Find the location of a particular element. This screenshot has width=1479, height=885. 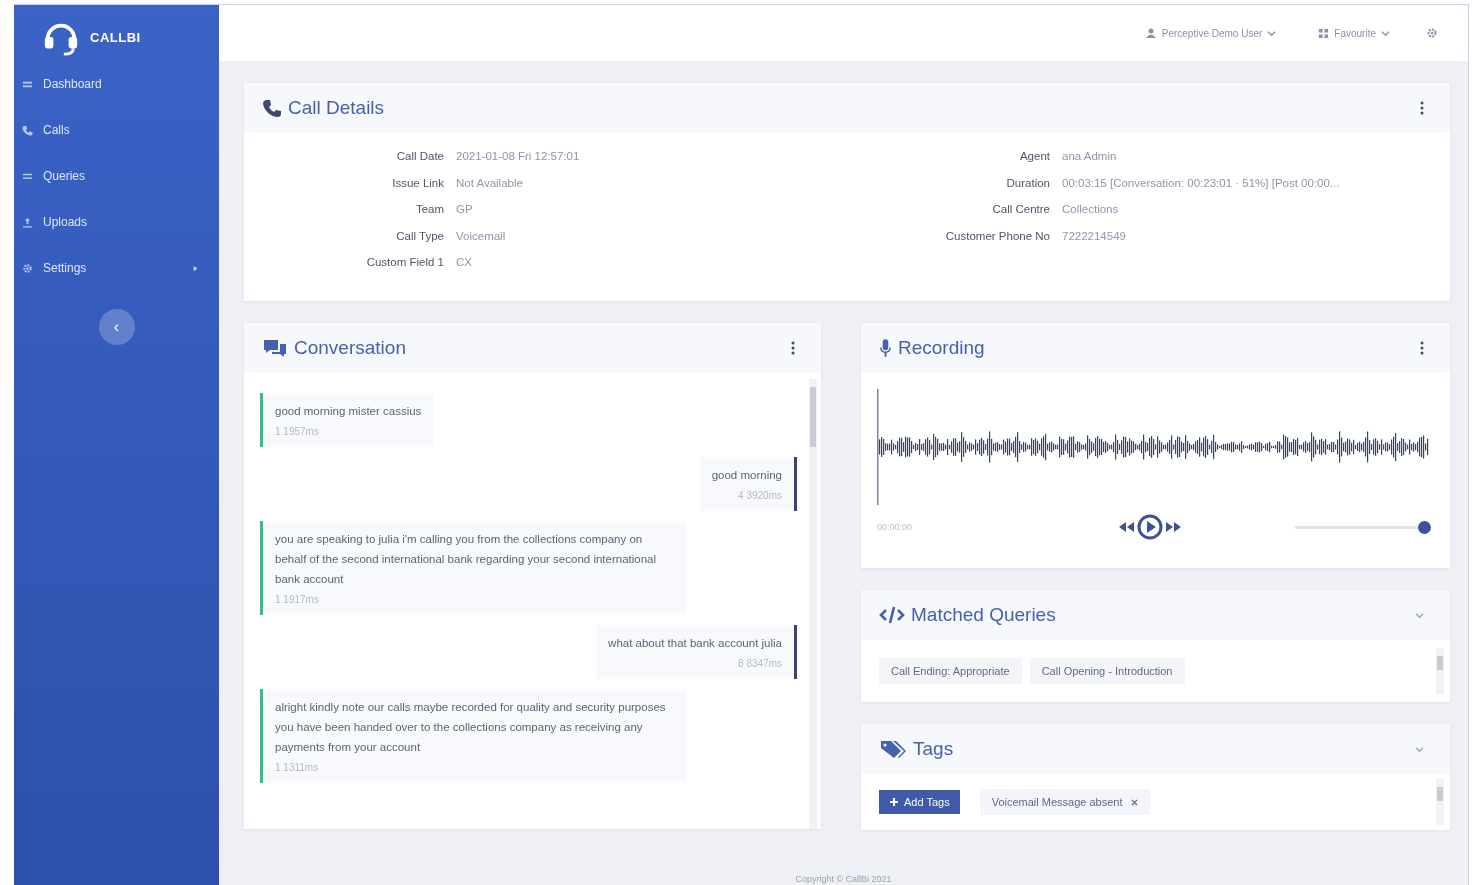

user-icon is located at coordinates (1150, 33).